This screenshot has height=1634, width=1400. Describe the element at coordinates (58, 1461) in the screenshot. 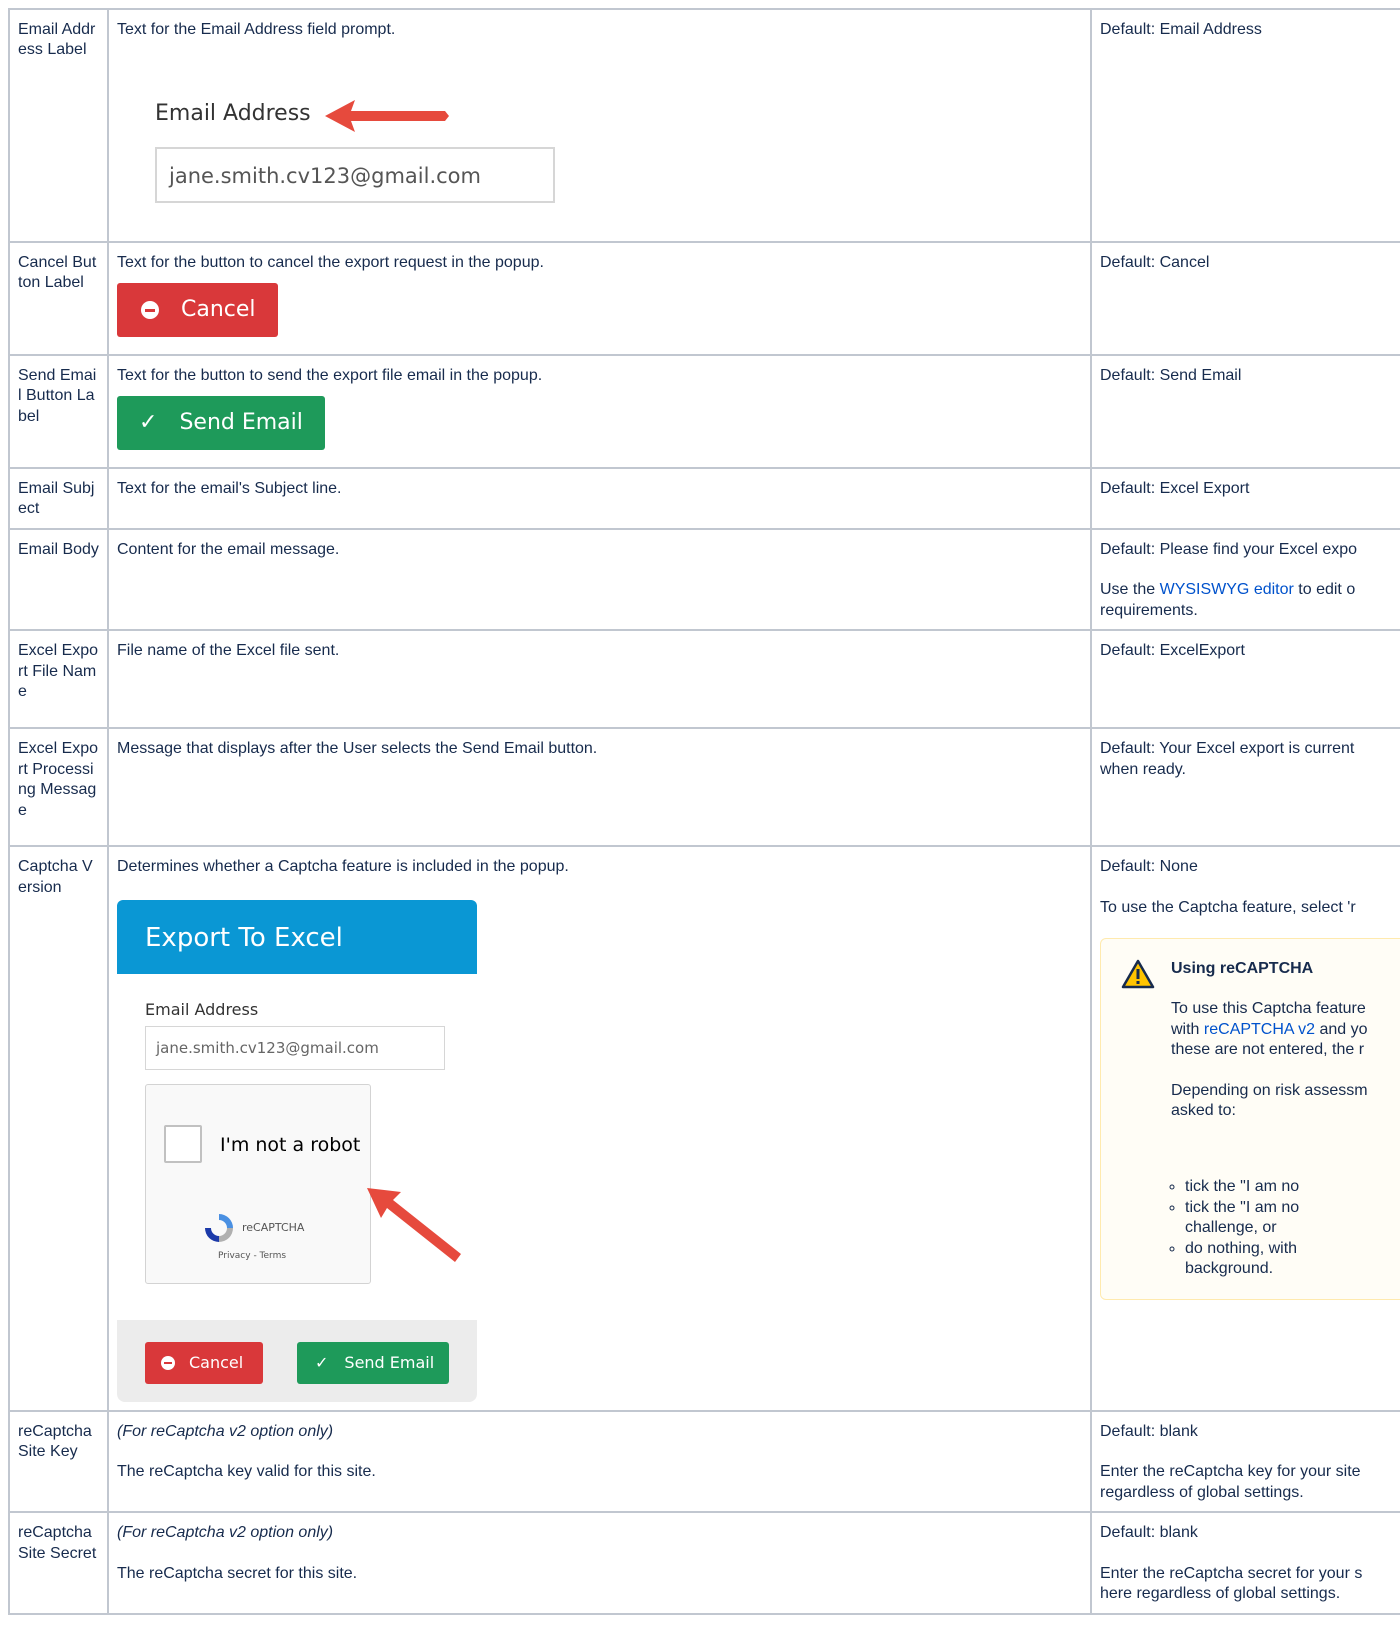

I see `field-name: reCaptcha Site Key` at that location.